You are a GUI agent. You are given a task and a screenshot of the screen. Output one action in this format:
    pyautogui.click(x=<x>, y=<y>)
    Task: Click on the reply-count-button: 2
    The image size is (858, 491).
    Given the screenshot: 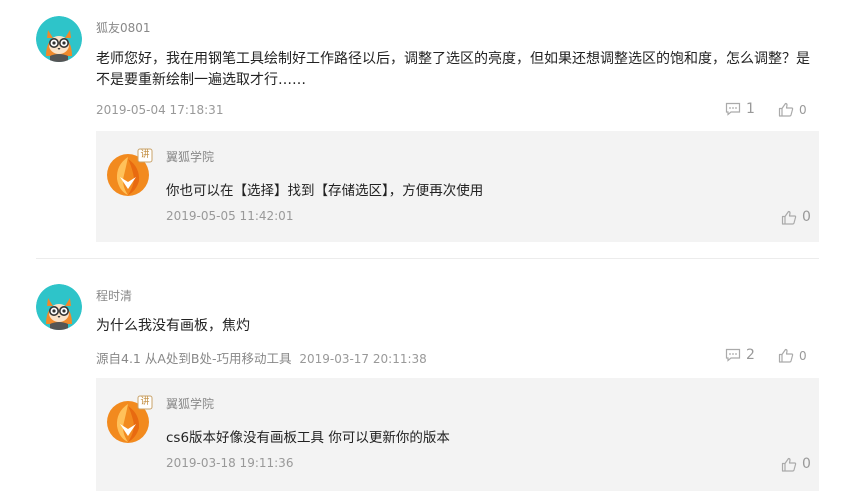 What is the action you would take?
    pyautogui.click(x=740, y=355)
    